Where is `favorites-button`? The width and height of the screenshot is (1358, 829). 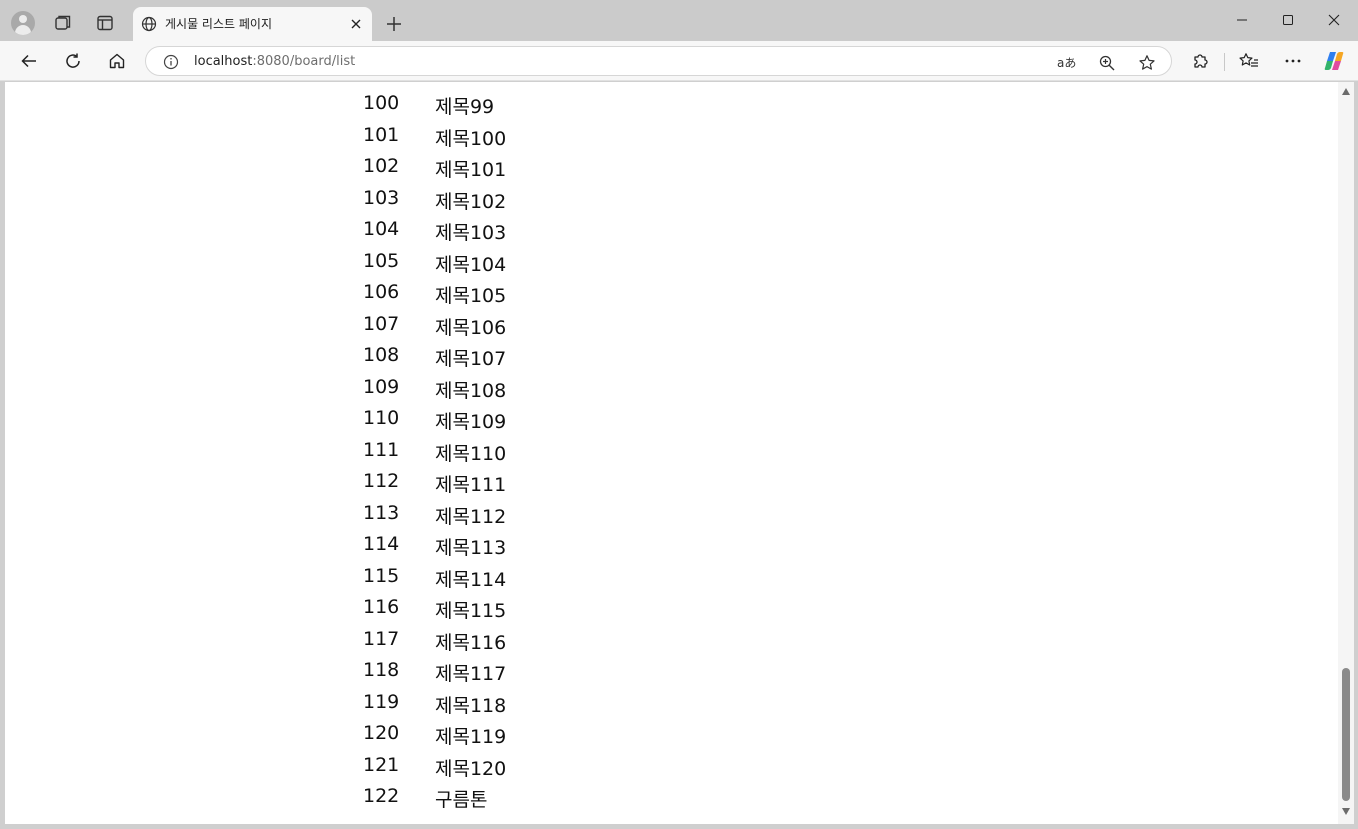 favorites-button is located at coordinates (1249, 61).